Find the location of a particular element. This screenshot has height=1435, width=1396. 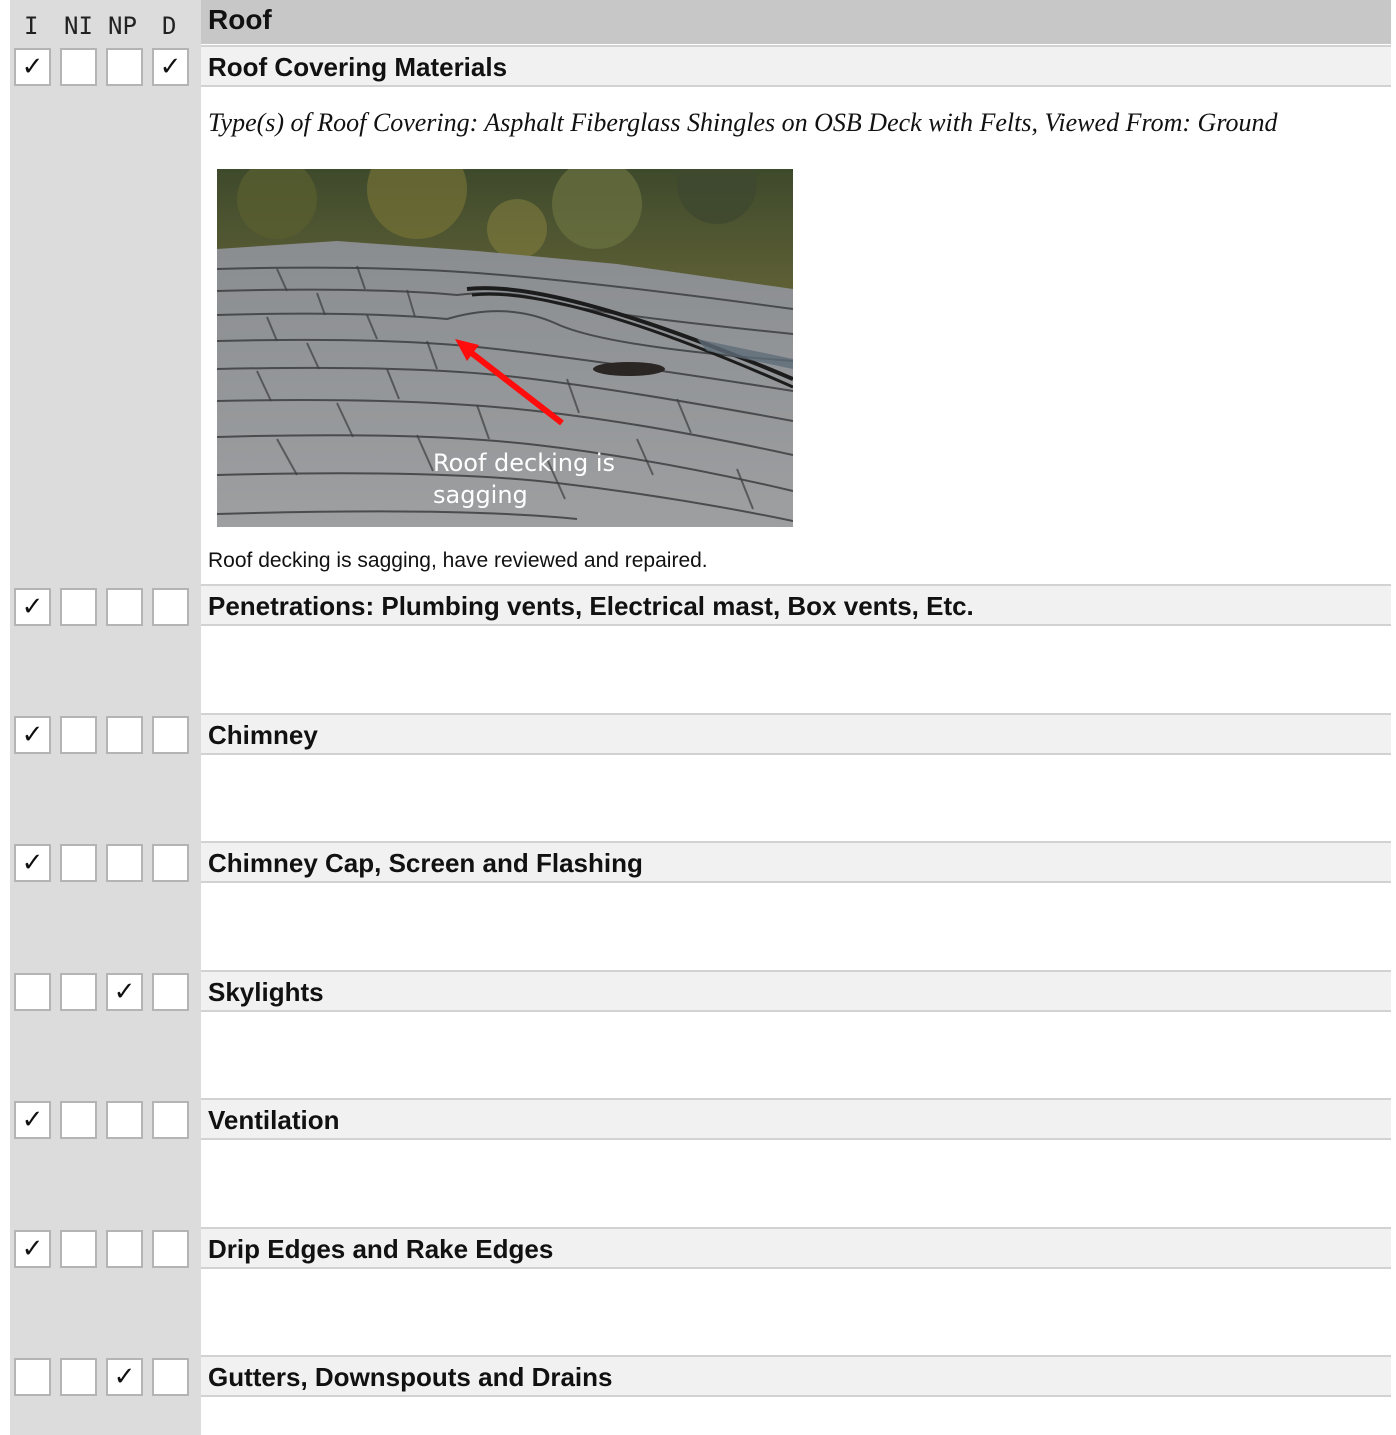

section-header-roof-covering: Roof Covering Materials is located at coordinates (796, 66).